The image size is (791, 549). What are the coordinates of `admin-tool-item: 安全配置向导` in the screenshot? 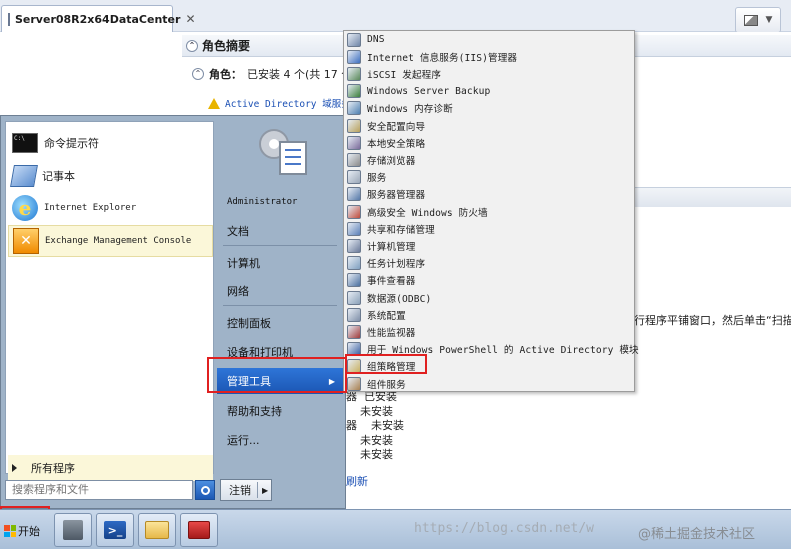 It's located at (489, 125).